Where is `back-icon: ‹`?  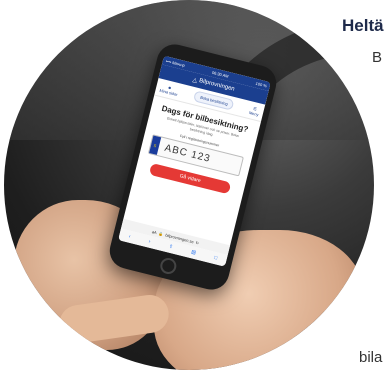 back-icon: ‹ is located at coordinates (129, 237).